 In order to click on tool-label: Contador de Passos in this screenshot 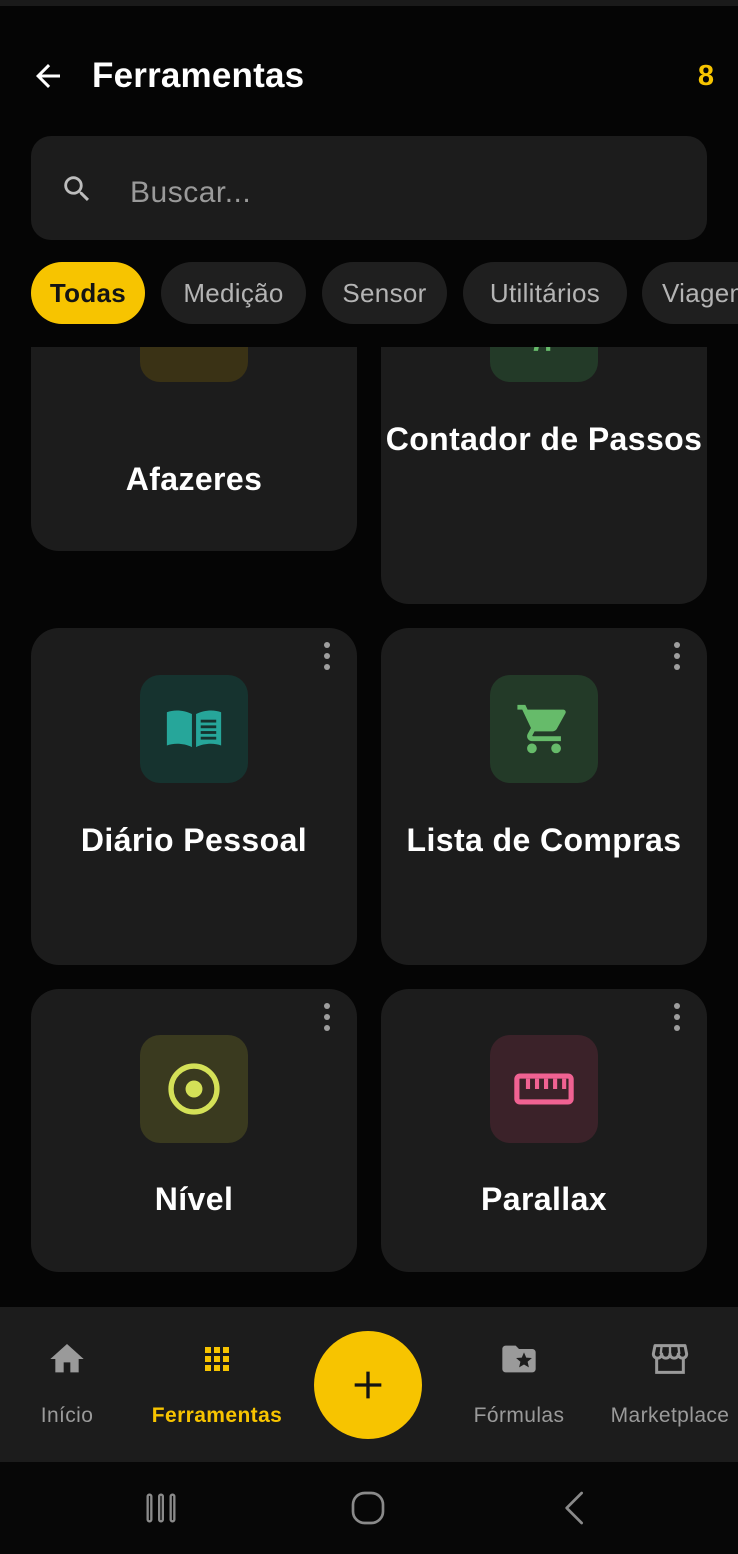, I will do `click(544, 439)`.